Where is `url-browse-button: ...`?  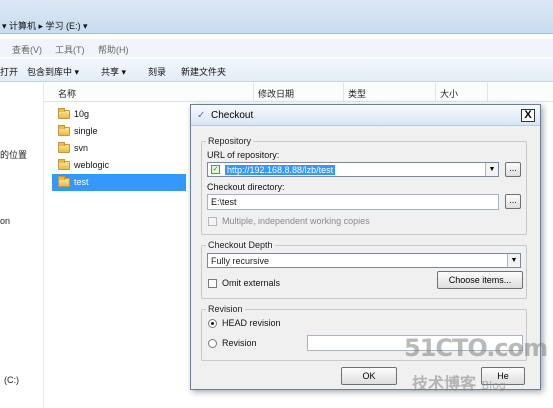
url-browse-button: ... is located at coordinates (513, 169).